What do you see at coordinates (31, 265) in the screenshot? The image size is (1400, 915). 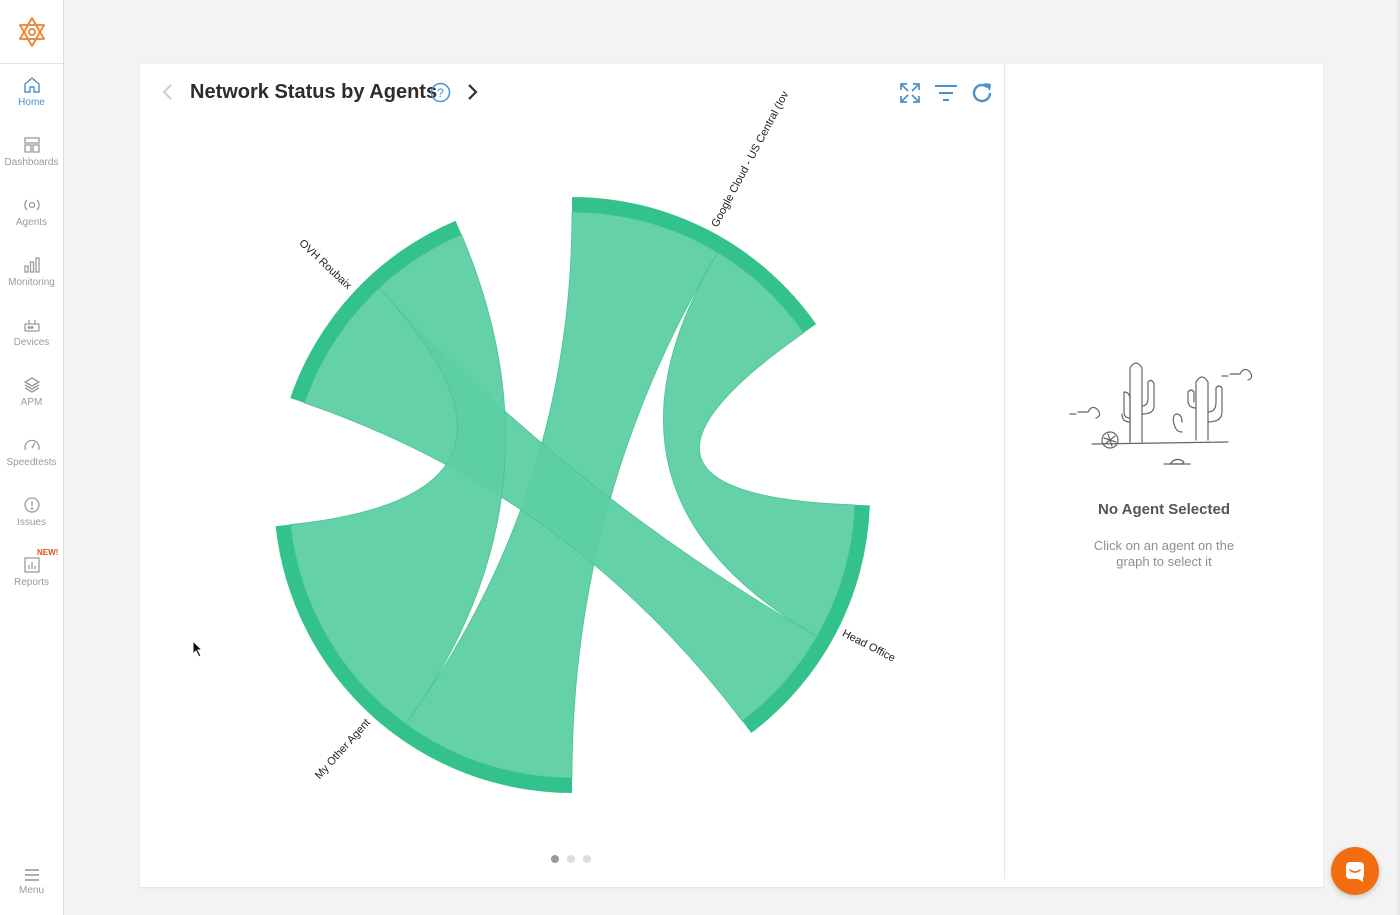 I see `bar-chart-icon` at bounding box center [31, 265].